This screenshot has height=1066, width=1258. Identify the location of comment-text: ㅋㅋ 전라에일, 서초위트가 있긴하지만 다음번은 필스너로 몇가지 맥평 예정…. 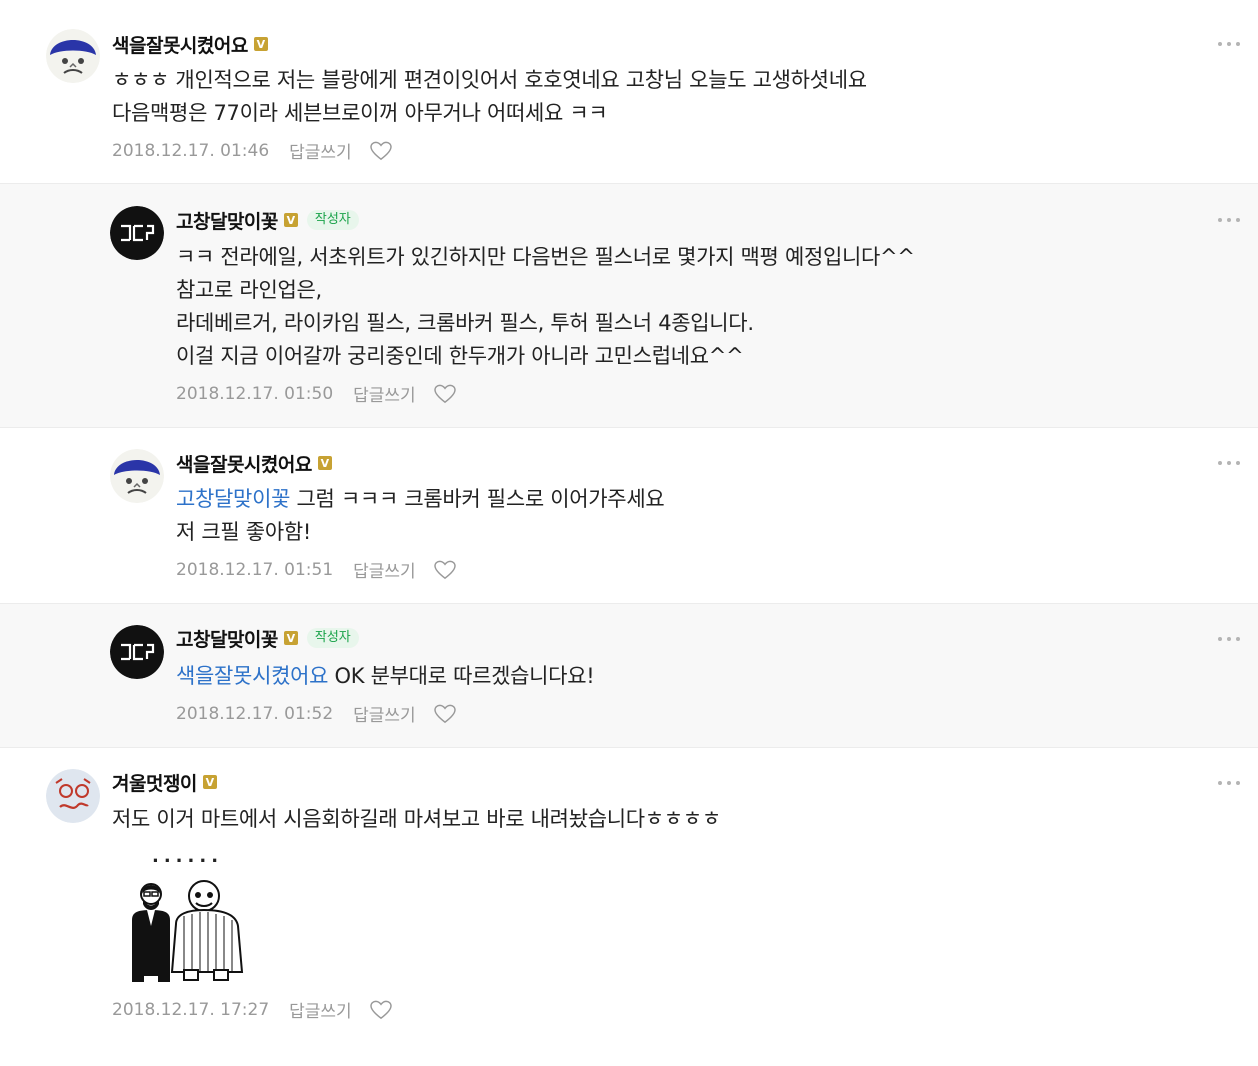
(545, 307).